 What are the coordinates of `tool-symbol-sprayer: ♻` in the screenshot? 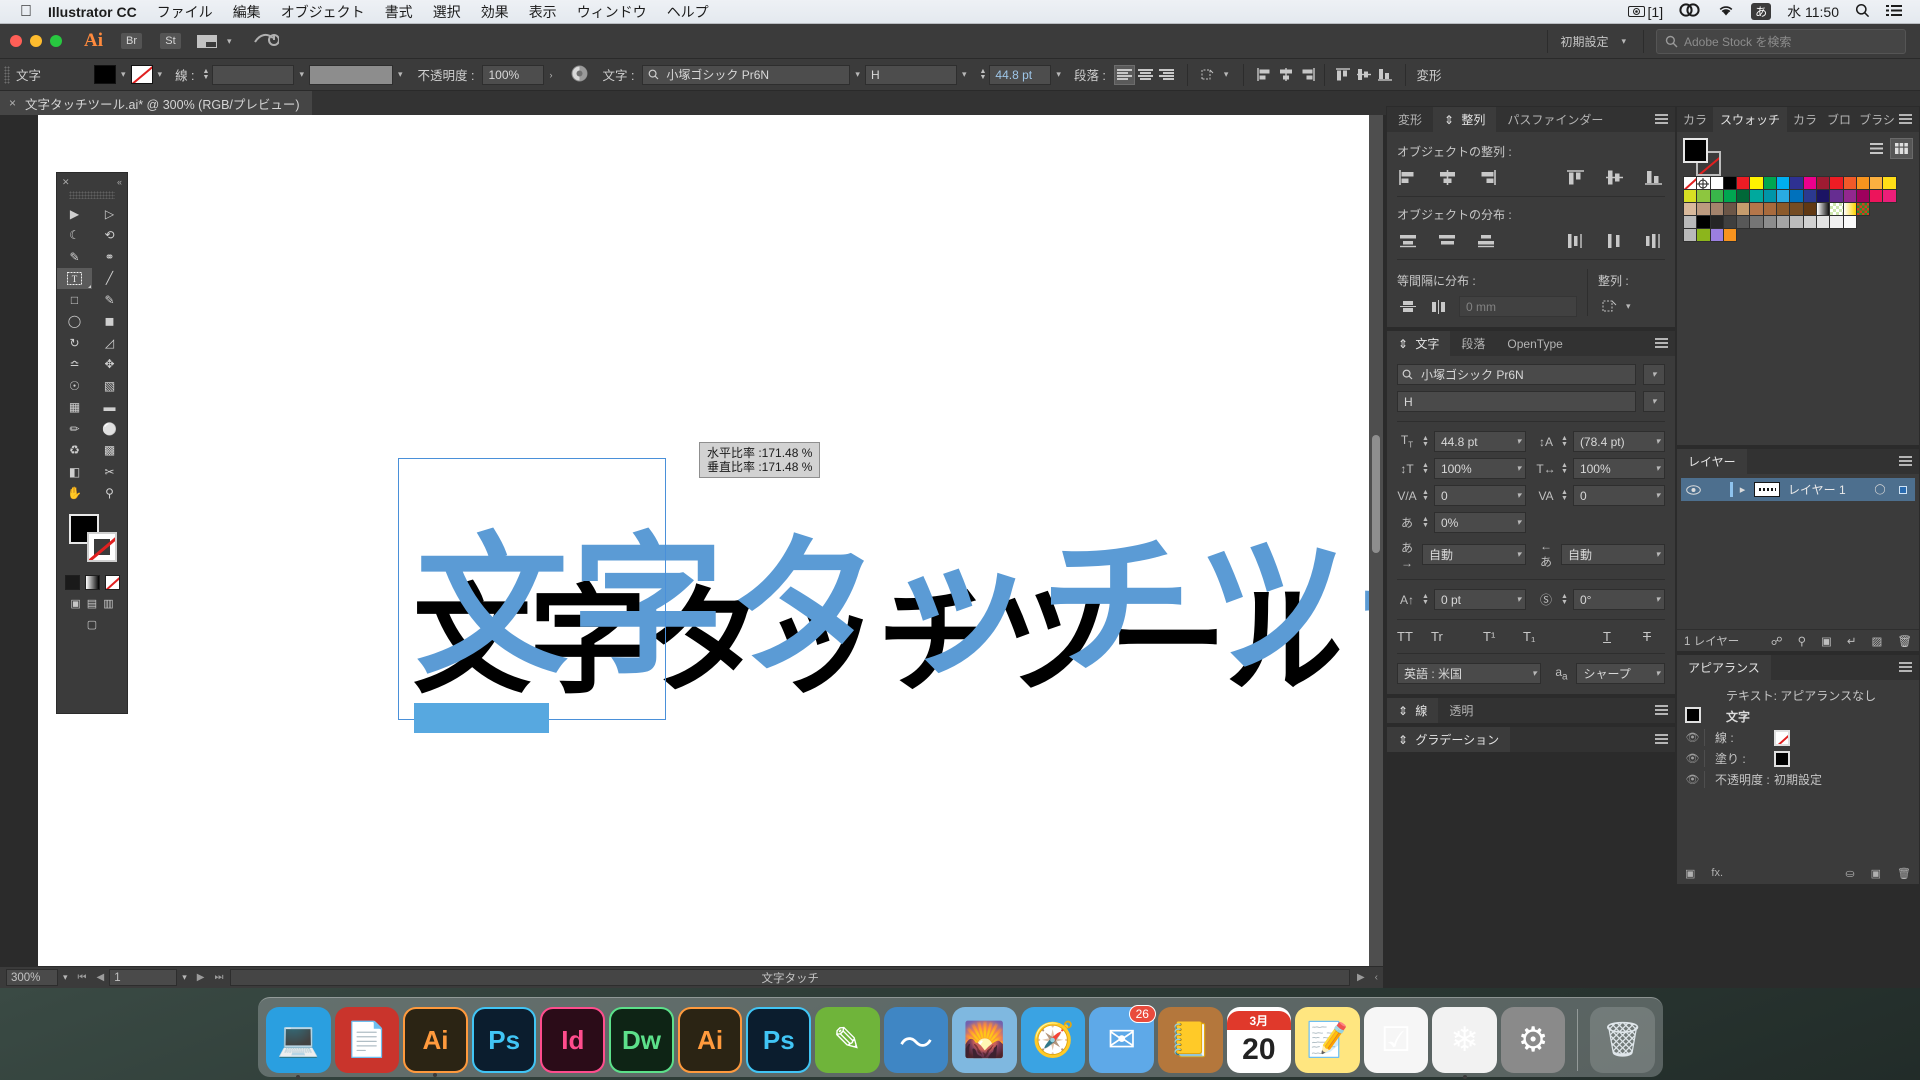 It's located at (74, 451).